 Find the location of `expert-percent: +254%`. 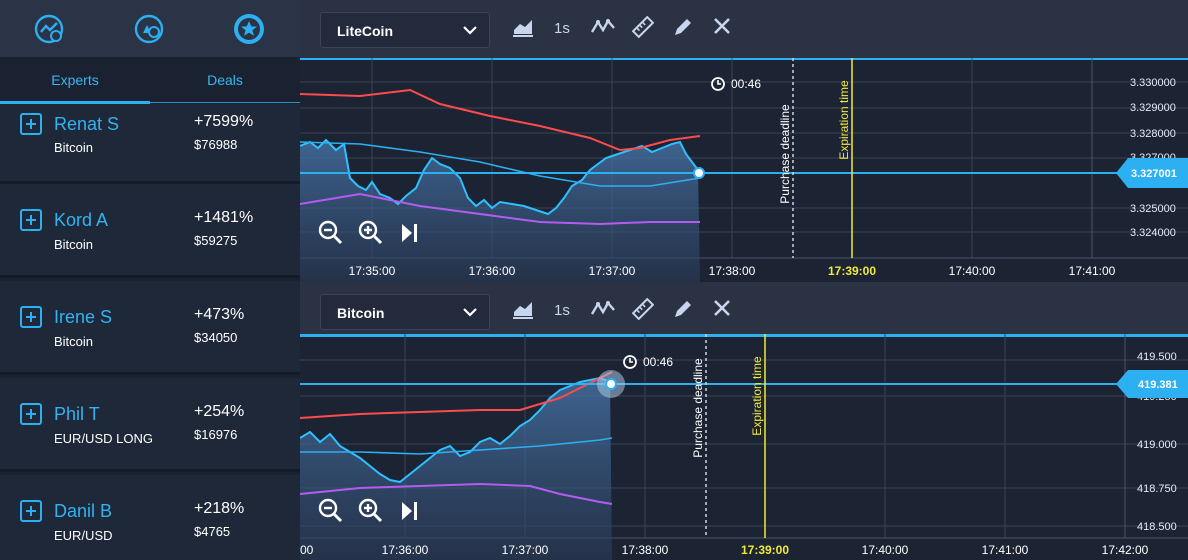

expert-percent: +254% is located at coordinates (219, 411).